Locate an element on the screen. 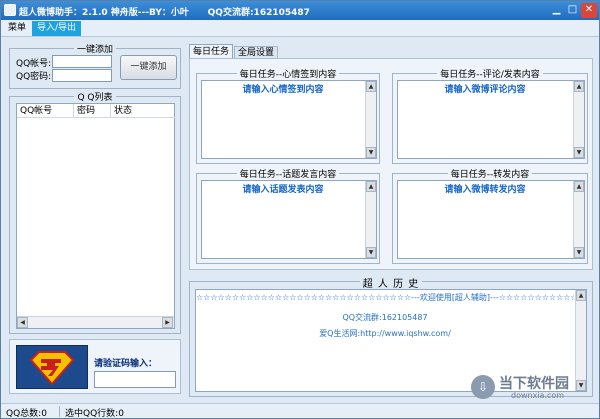  verify-code-input is located at coordinates (135, 379).